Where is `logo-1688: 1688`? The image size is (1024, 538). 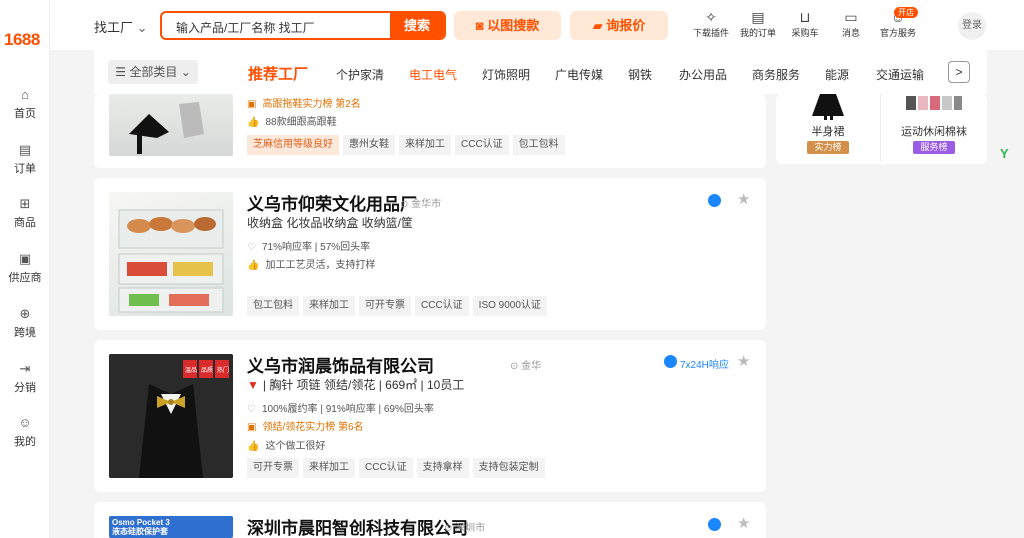
logo-1688: 1688 is located at coordinates (22, 40).